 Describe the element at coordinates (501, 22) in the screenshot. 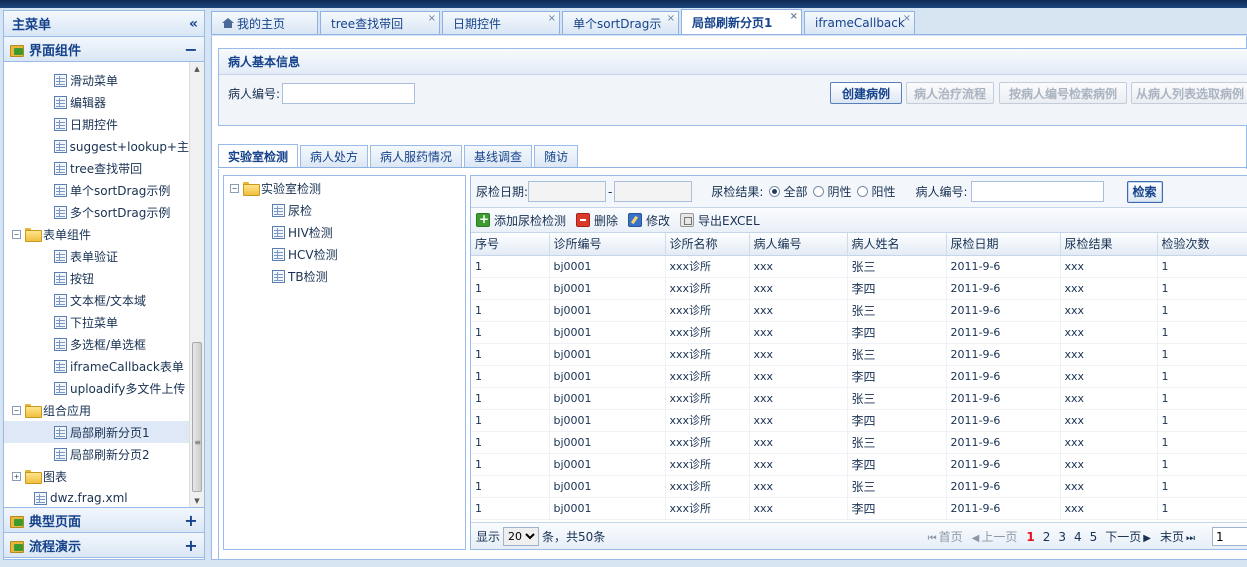

I see `page-tab: 日期控件 ×` at that location.